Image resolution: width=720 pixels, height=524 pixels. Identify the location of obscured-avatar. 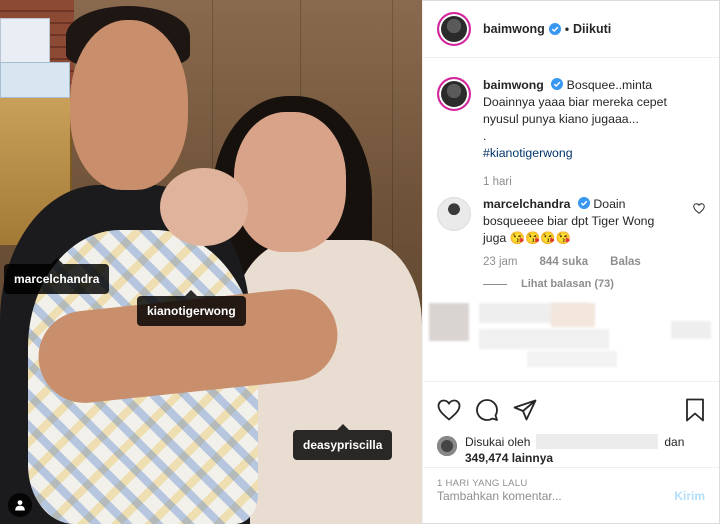
(449, 322).